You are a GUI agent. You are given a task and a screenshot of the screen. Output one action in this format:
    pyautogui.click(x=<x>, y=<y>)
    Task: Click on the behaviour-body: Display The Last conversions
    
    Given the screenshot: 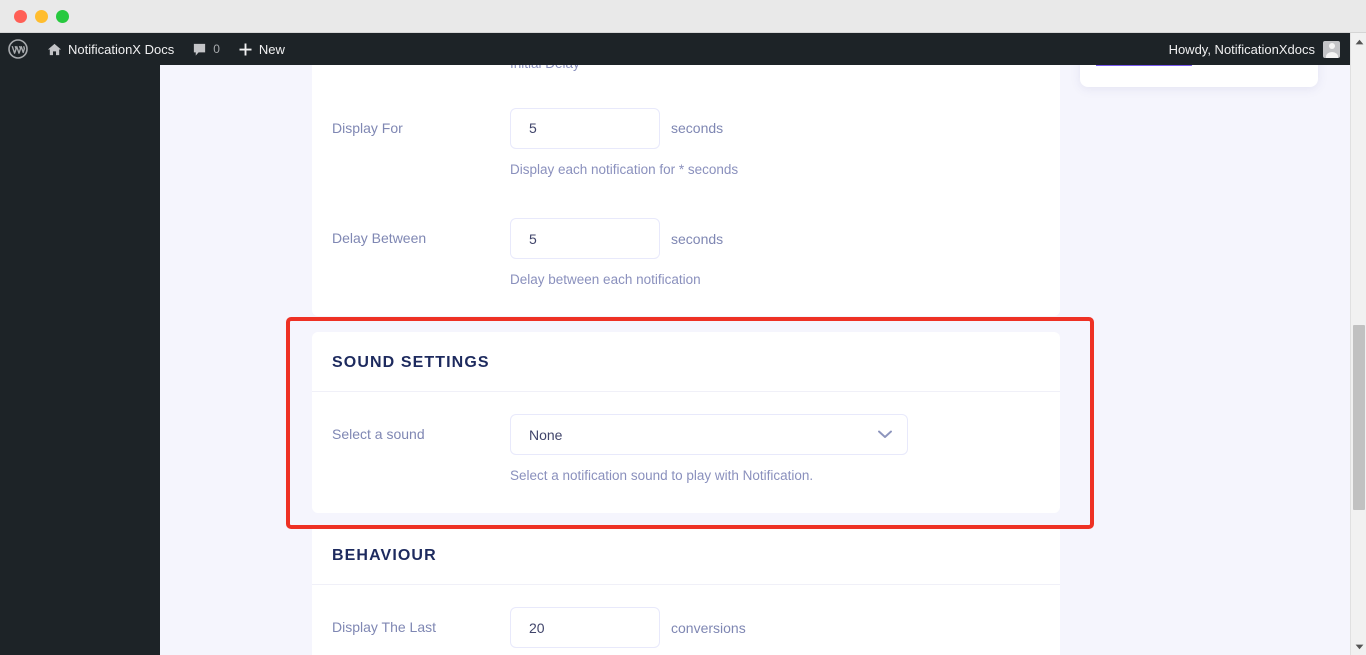 What is the action you would take?
    pyautogui.click(x=686, y=620)
    